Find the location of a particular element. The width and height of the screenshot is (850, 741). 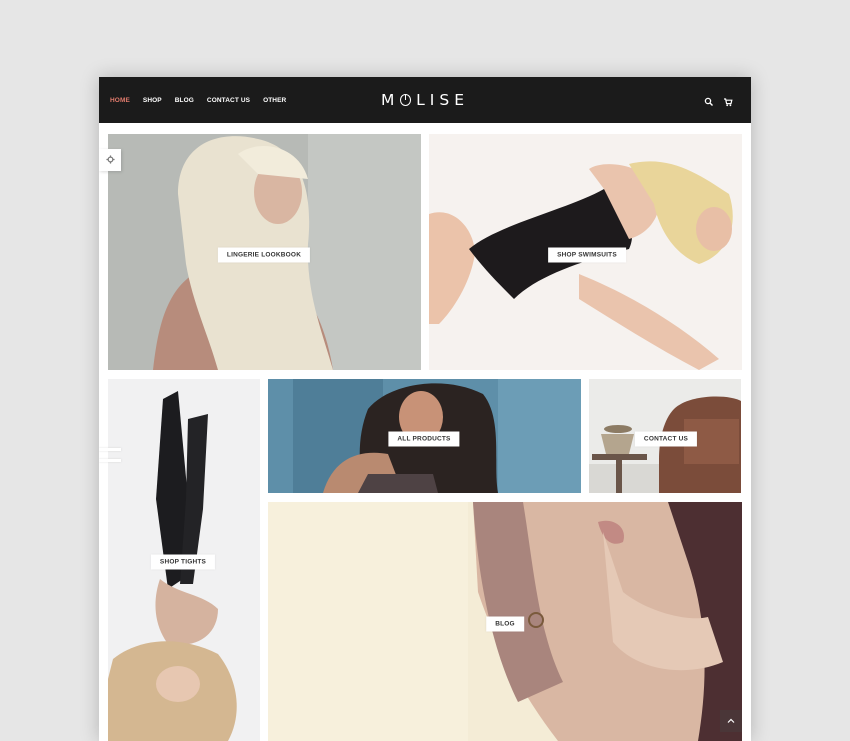

logo-o-mark is located at coordinates (406, 100).